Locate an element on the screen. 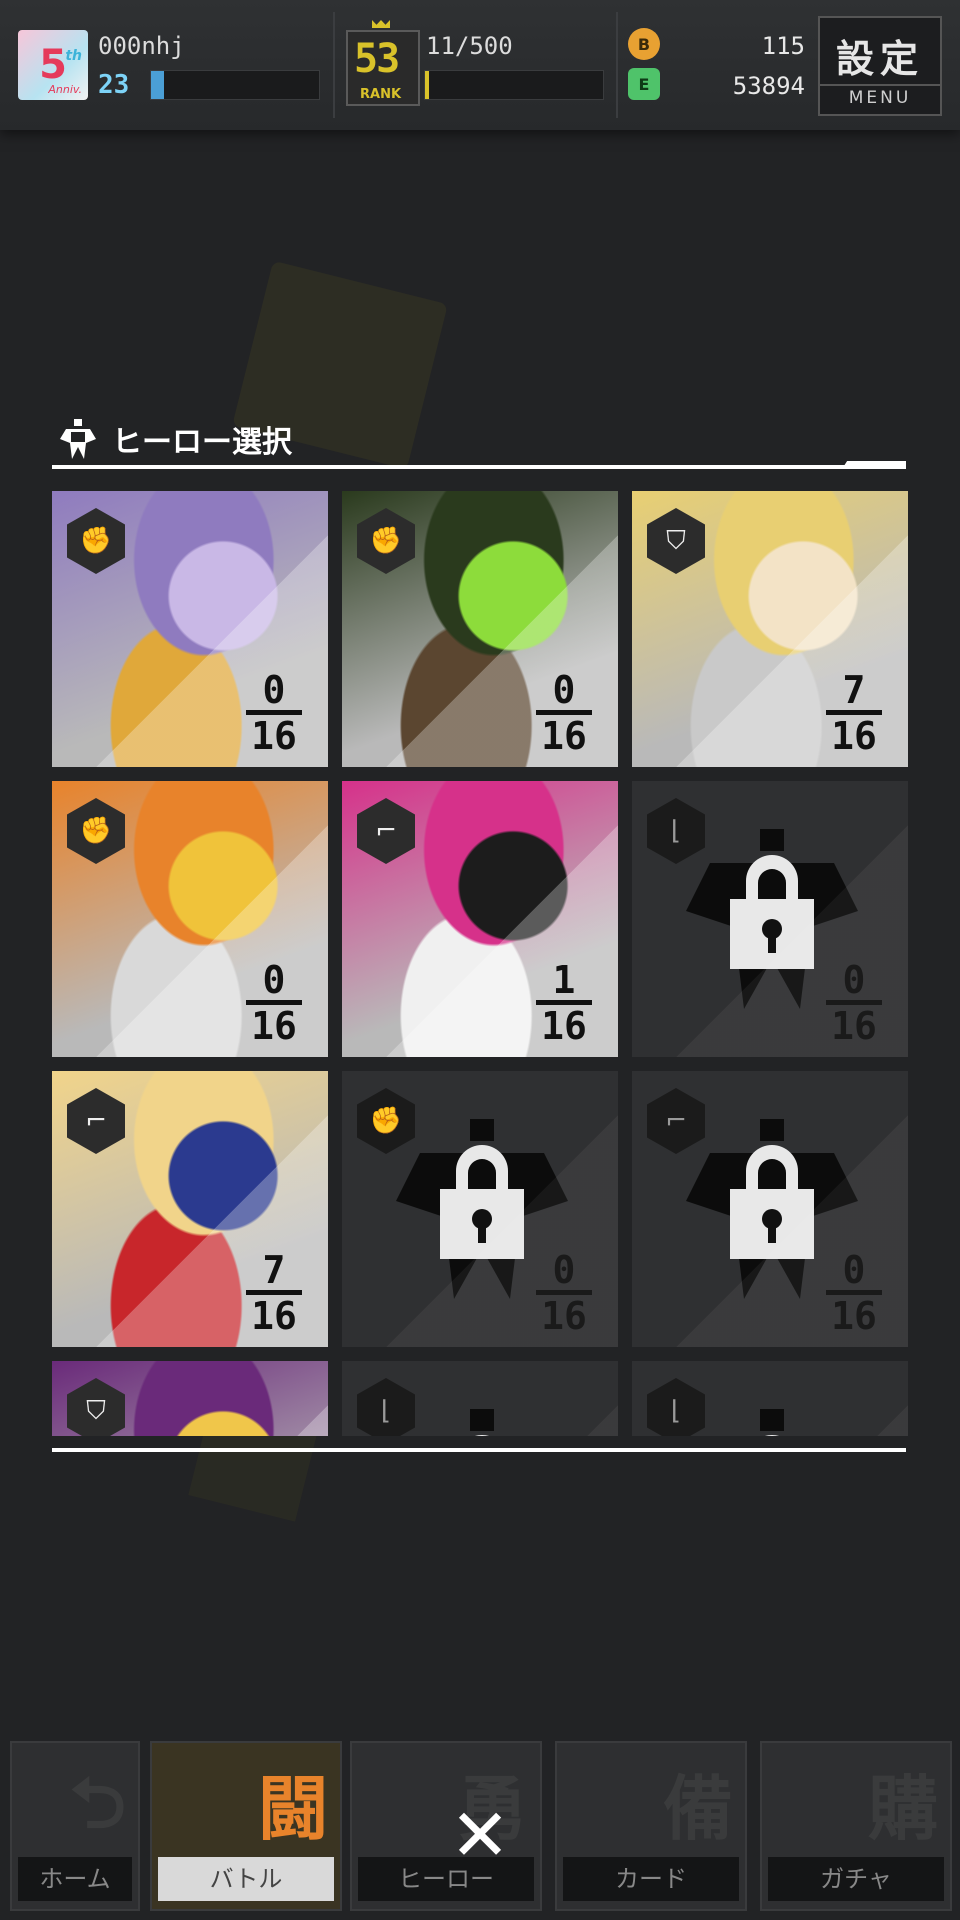 This screenshot has width=960, height=1920. modal-top-rule is located at coordinates (479, 467).